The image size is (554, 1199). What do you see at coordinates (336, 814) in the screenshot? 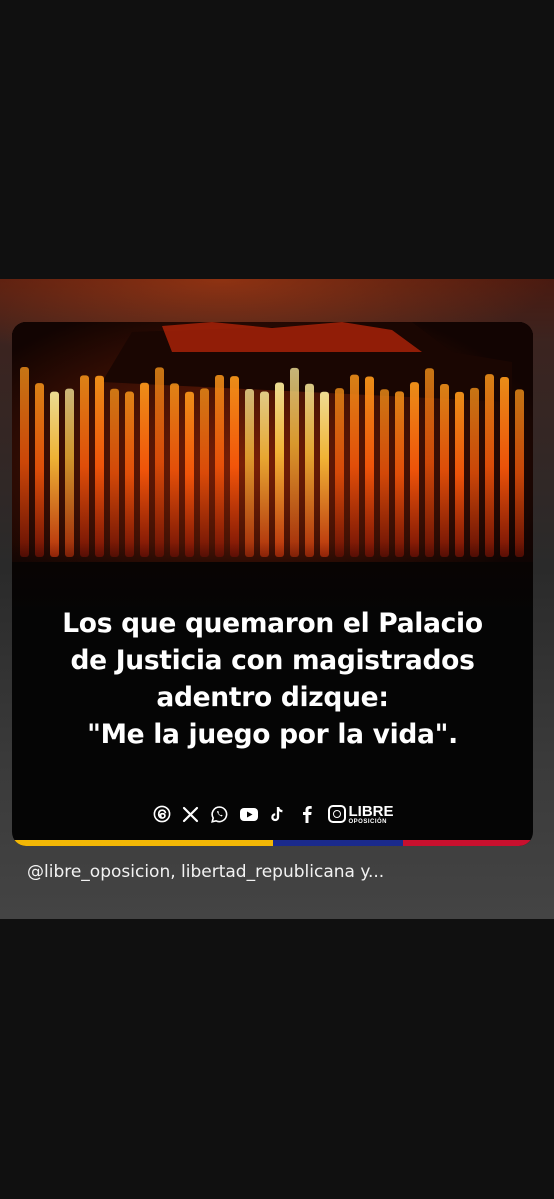
I see `instagram-icon` at bounding box center [336, 814].